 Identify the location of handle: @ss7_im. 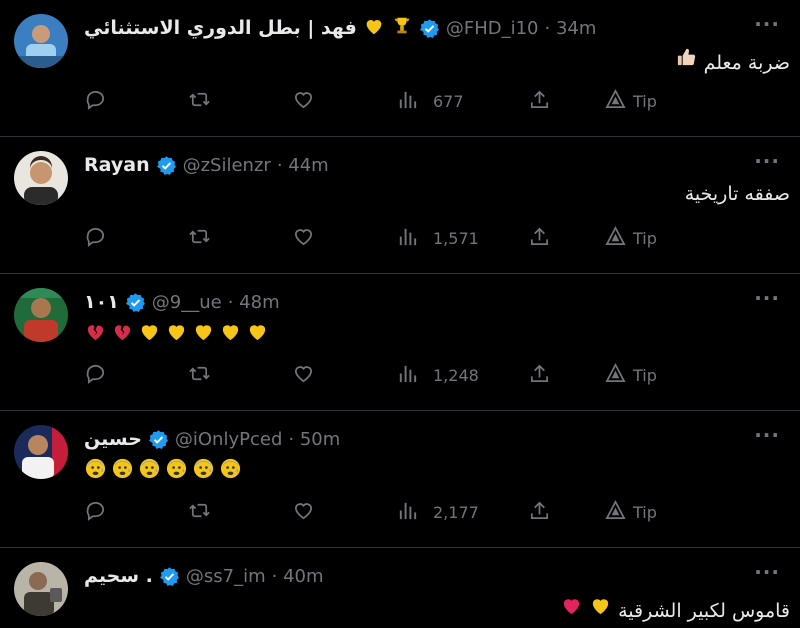
(226, 576).